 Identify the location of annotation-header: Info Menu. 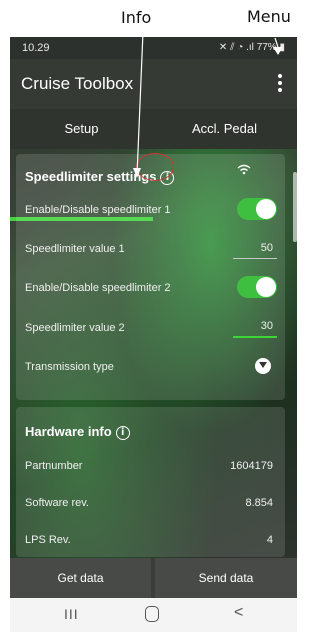
(153, 18).